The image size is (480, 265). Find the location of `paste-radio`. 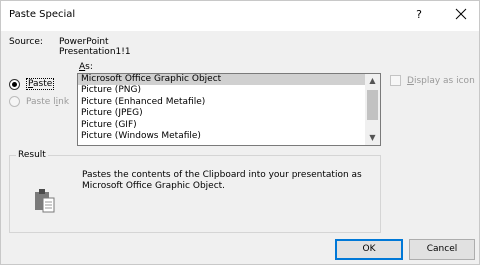

paste-radio is located at coordinates (14, 84).